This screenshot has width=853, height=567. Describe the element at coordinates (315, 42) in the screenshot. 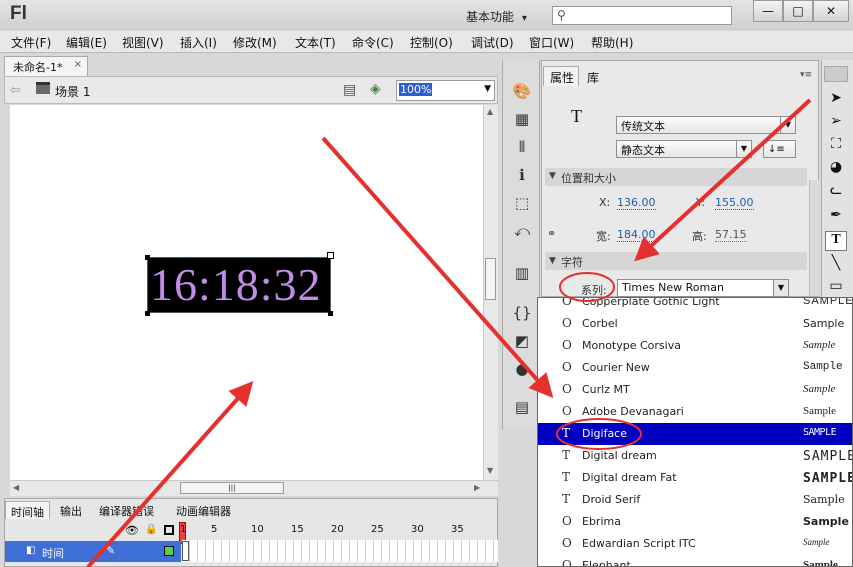

I see `menu-text: 文本(T)` at that location.